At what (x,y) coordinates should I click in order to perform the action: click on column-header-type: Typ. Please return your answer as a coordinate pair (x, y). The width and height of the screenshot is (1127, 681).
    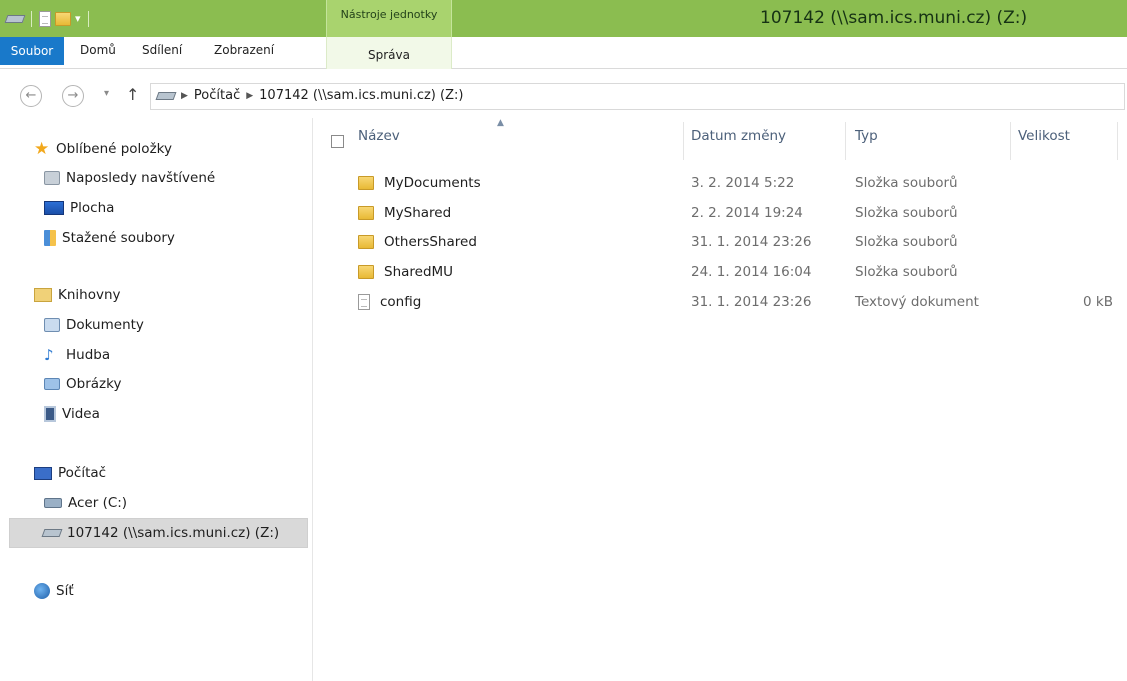
    Looking at the image, I should click on (866, 136).